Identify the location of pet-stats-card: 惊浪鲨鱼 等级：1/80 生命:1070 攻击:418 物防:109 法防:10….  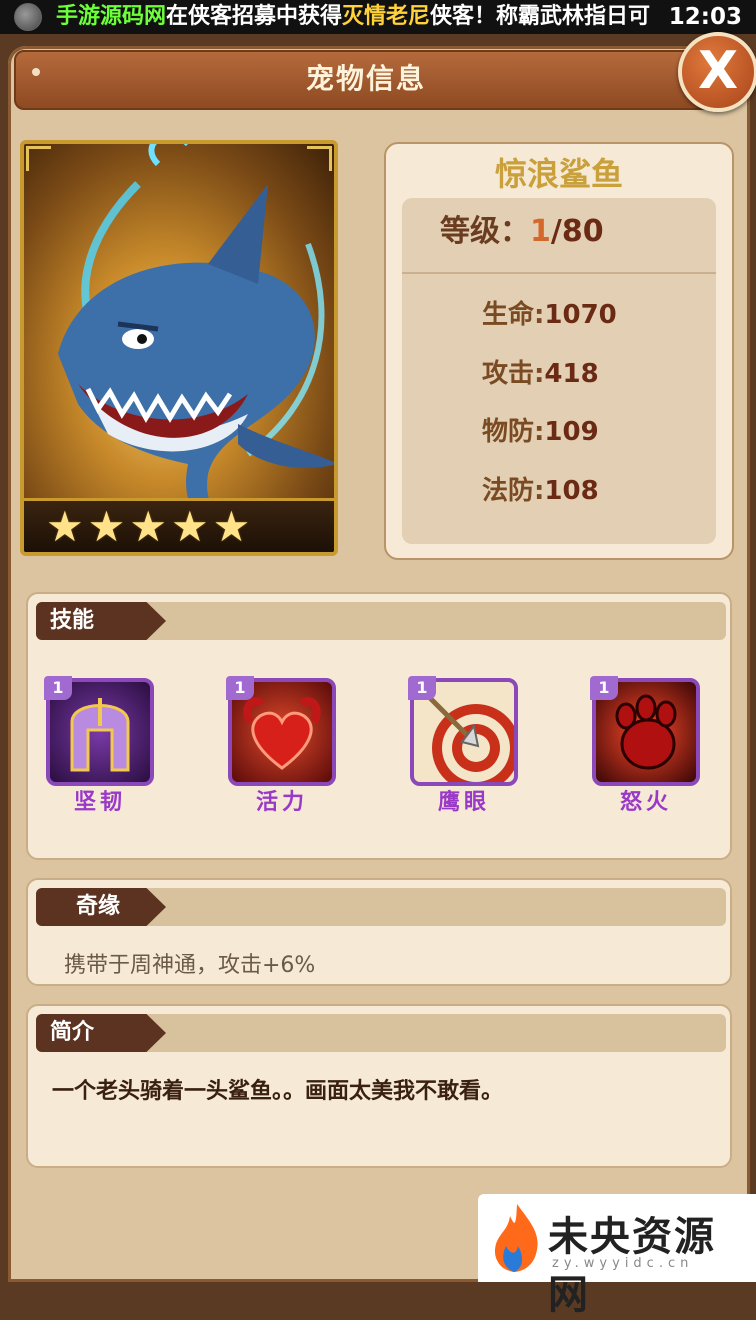
(559, 351).